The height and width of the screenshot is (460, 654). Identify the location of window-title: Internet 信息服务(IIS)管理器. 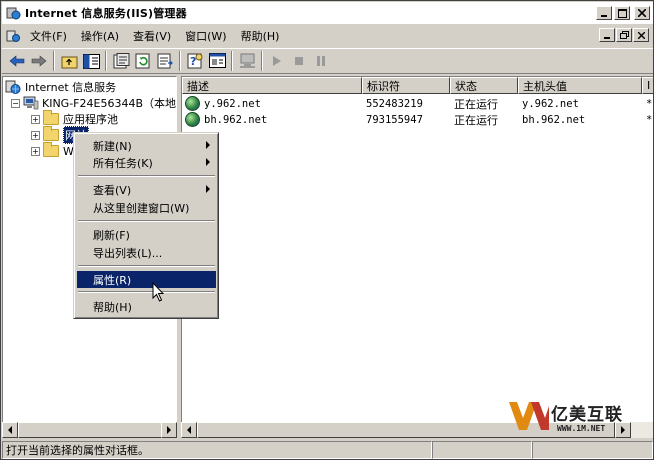
(106, 13).